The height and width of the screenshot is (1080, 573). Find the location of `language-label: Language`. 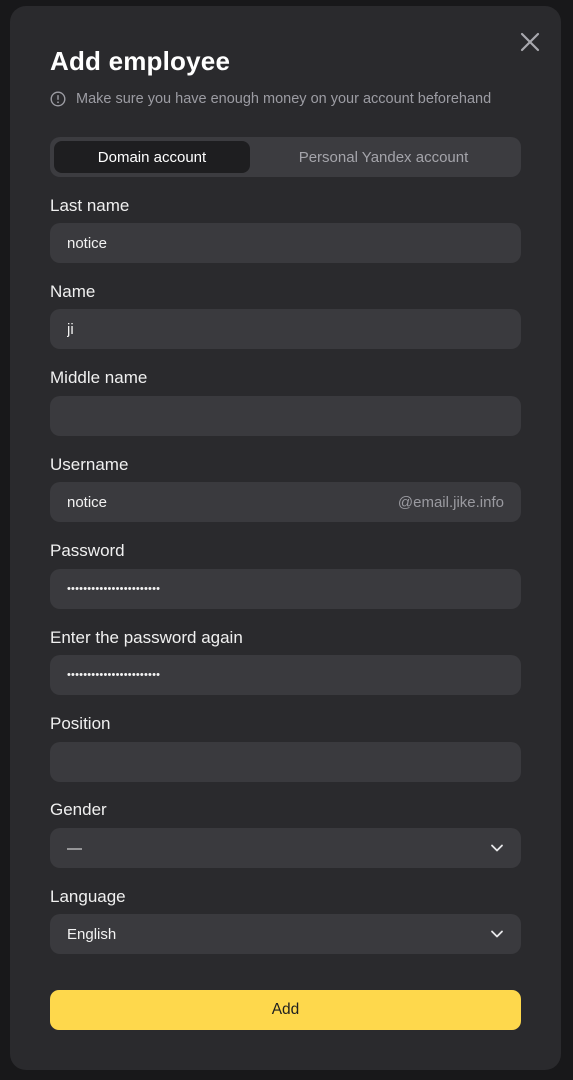

language-label: Language is located at coordinates (88, 896).